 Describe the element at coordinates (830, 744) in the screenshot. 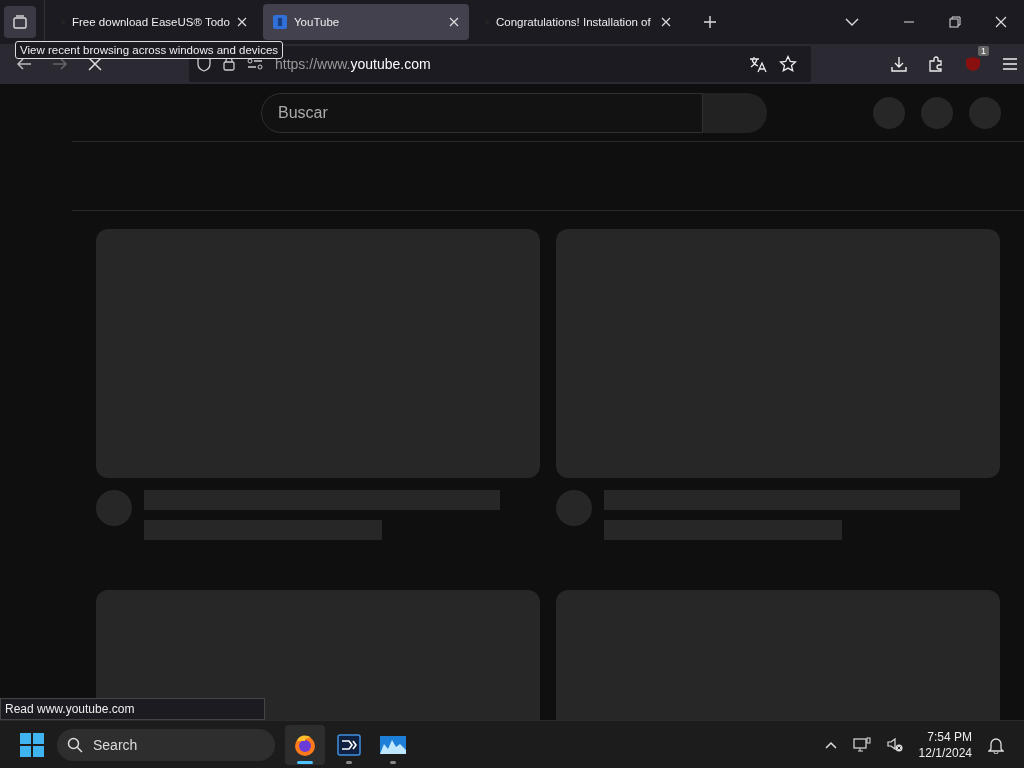

I see `chevron-up-icon` at that location.